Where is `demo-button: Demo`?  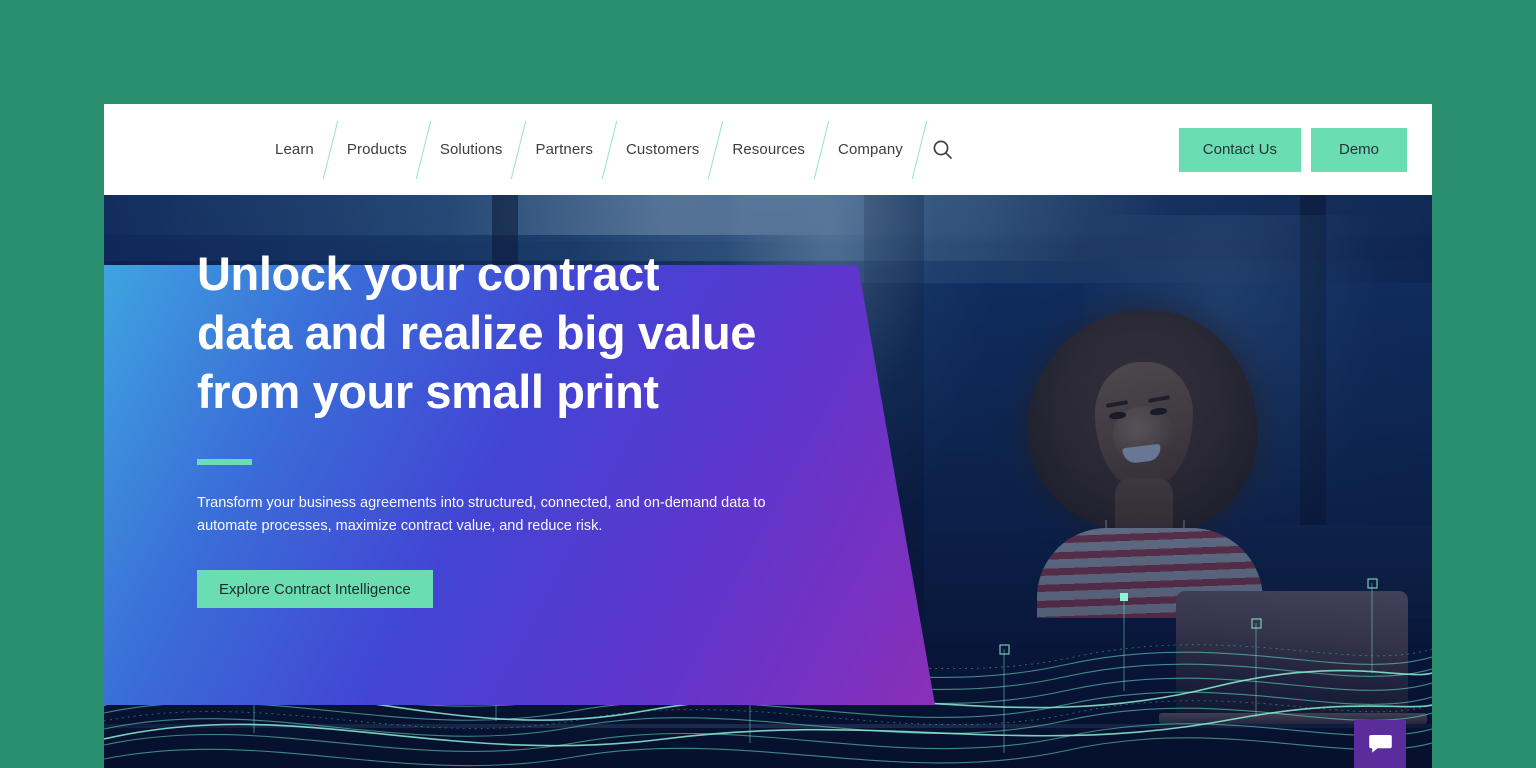 demo-button: Demo is located at coordinates (1358, 149).